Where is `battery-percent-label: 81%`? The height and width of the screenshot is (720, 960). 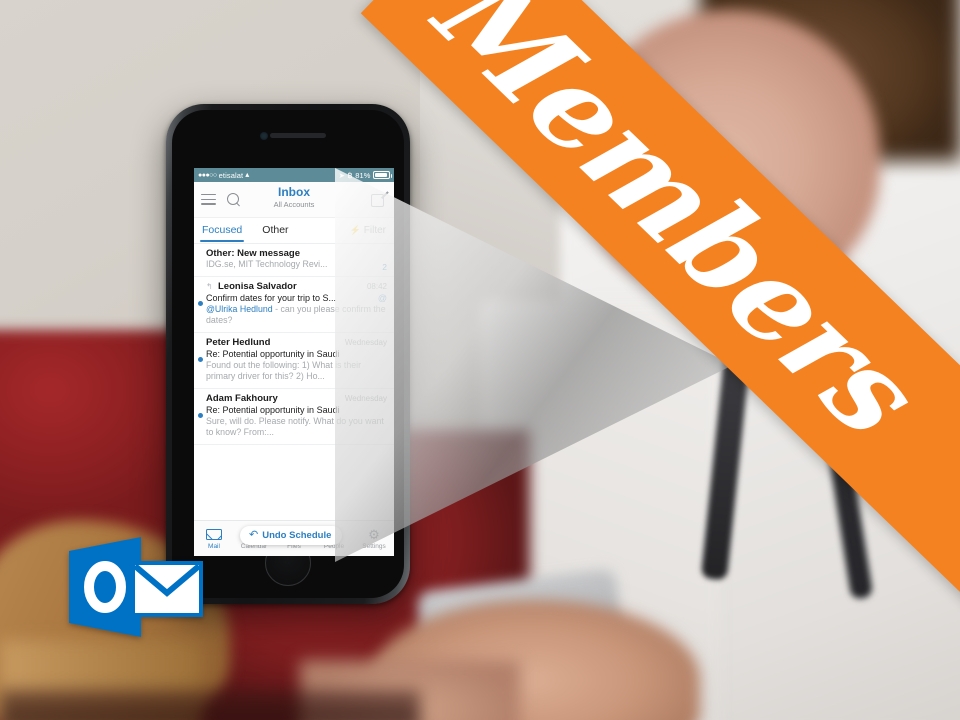 battery-percent-label: 81% is located at coordinates (363, 175).